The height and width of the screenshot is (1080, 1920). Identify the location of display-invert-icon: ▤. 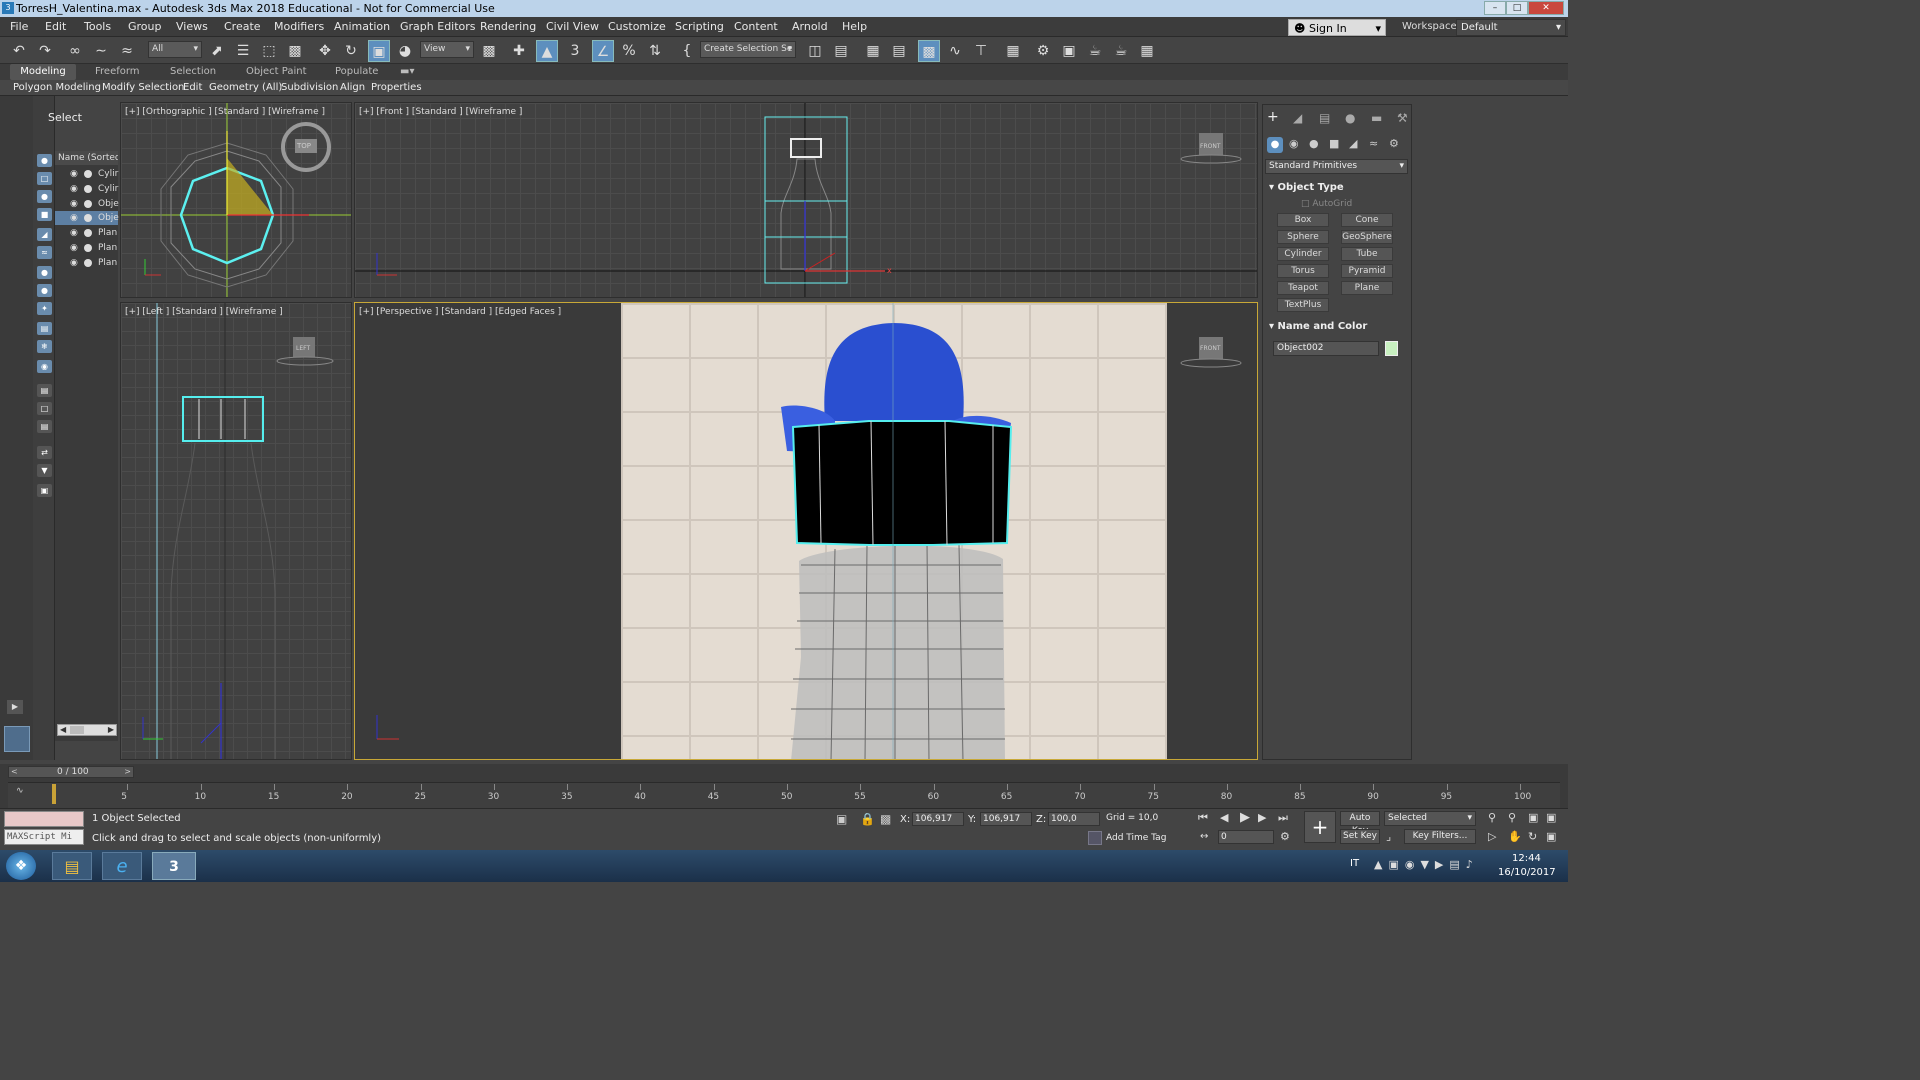
(44, 426).